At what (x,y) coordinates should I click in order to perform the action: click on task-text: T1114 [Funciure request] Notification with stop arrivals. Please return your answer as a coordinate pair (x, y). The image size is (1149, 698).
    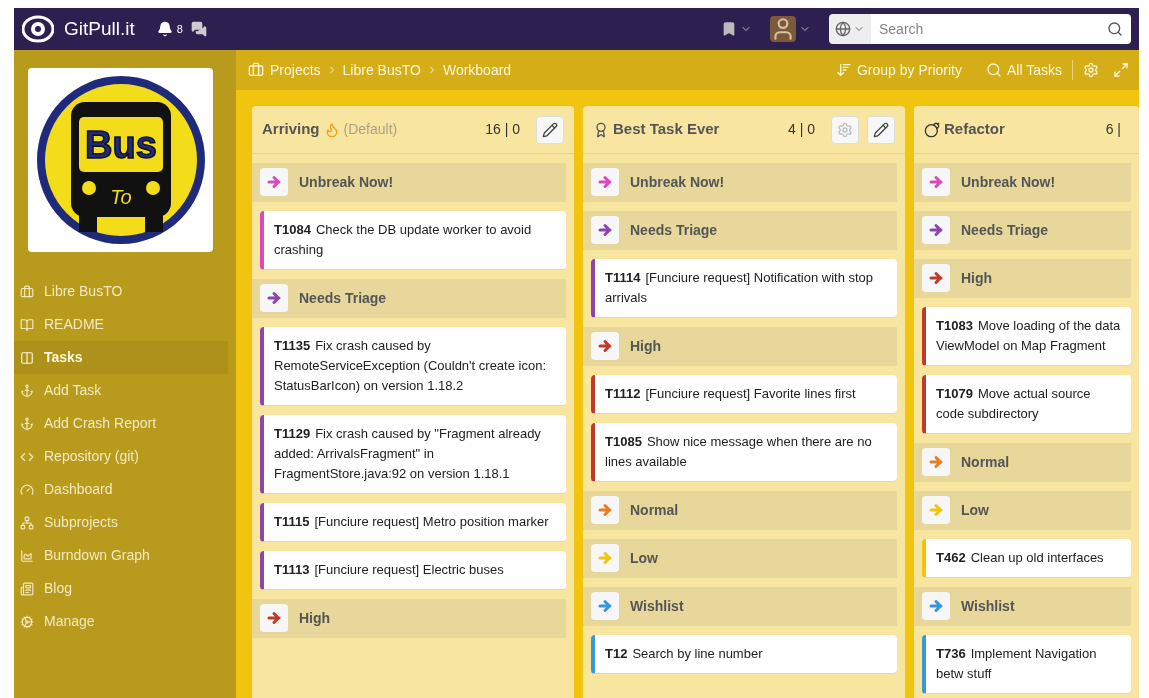
    Looking at the image, I should click on (739, 287).